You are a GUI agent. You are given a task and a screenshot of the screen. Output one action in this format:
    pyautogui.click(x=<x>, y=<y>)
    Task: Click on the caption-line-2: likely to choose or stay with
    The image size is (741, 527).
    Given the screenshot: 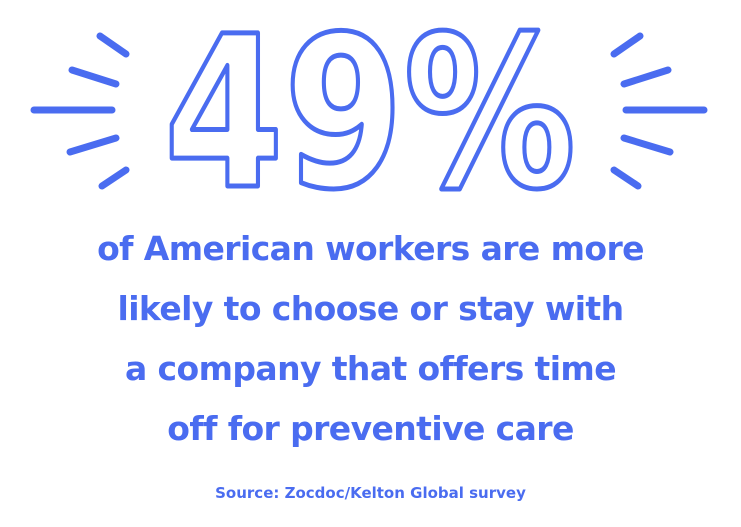 What is the action you would take?
    pyautogui.click(x=371, y=308)
    